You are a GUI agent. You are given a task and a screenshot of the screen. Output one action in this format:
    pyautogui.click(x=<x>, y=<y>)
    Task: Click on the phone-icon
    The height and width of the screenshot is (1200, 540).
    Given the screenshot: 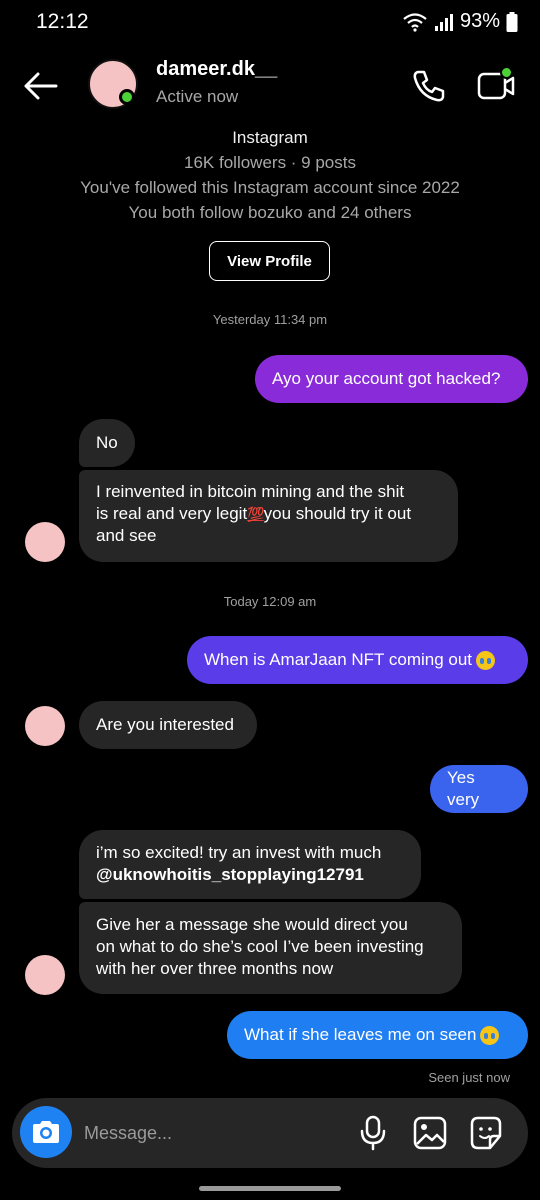 What is the action you would take?
    pyautogui.click(x=429, y=86)
    